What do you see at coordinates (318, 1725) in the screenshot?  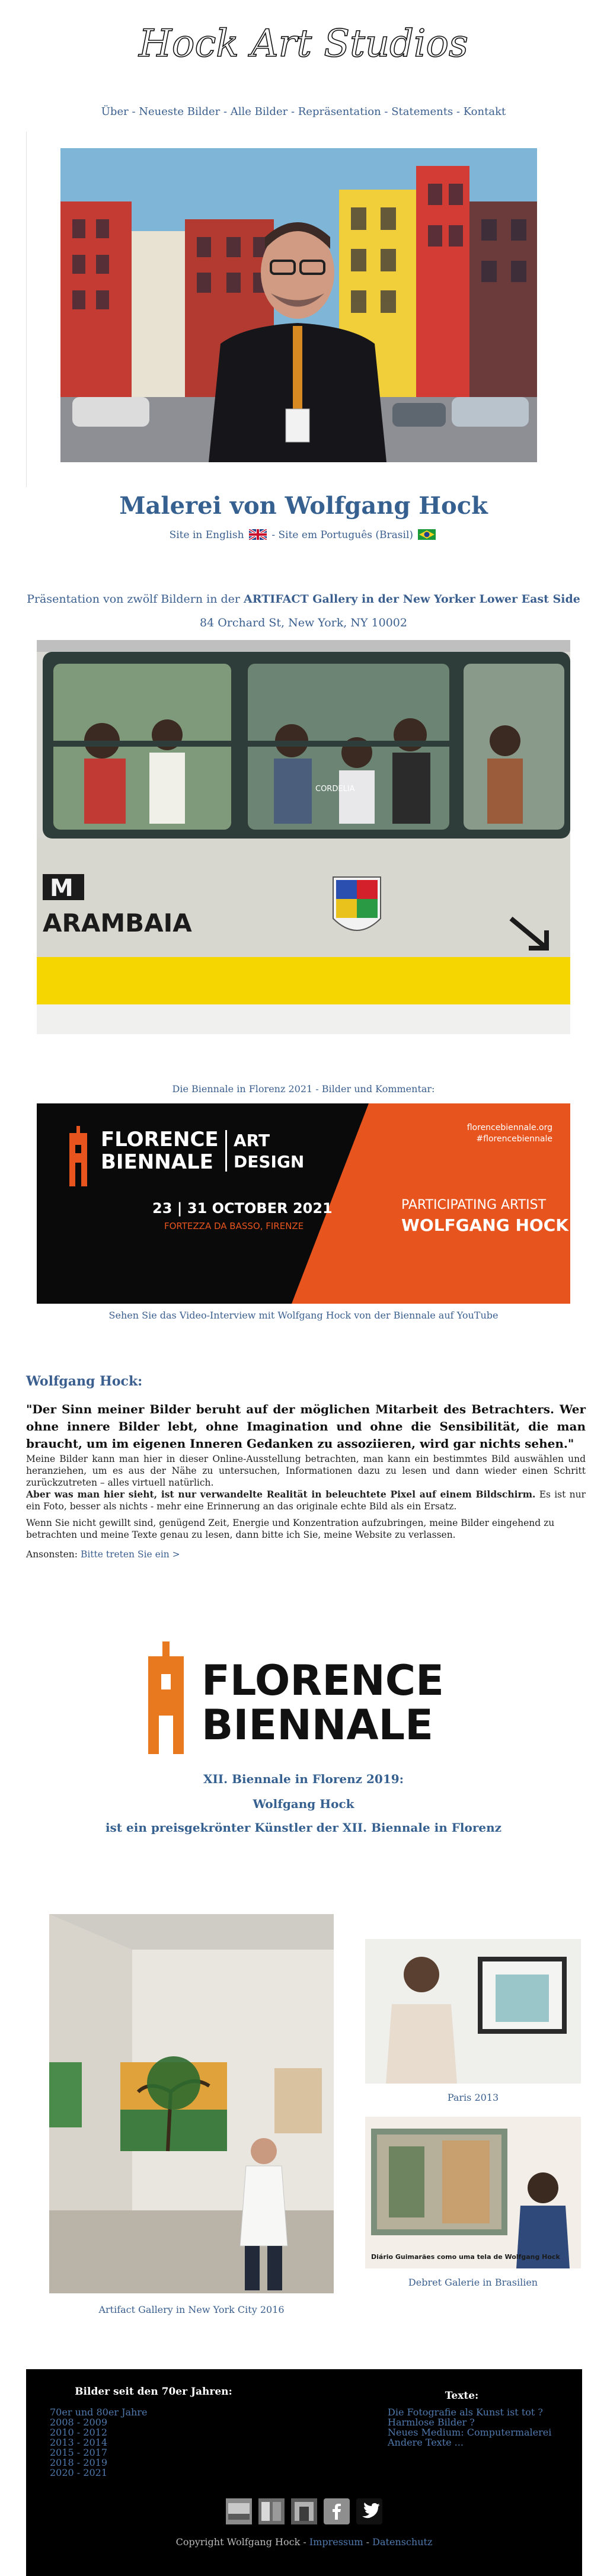 I see `logo-biennale: BIENNALE` at bounding box center [318, 1725].